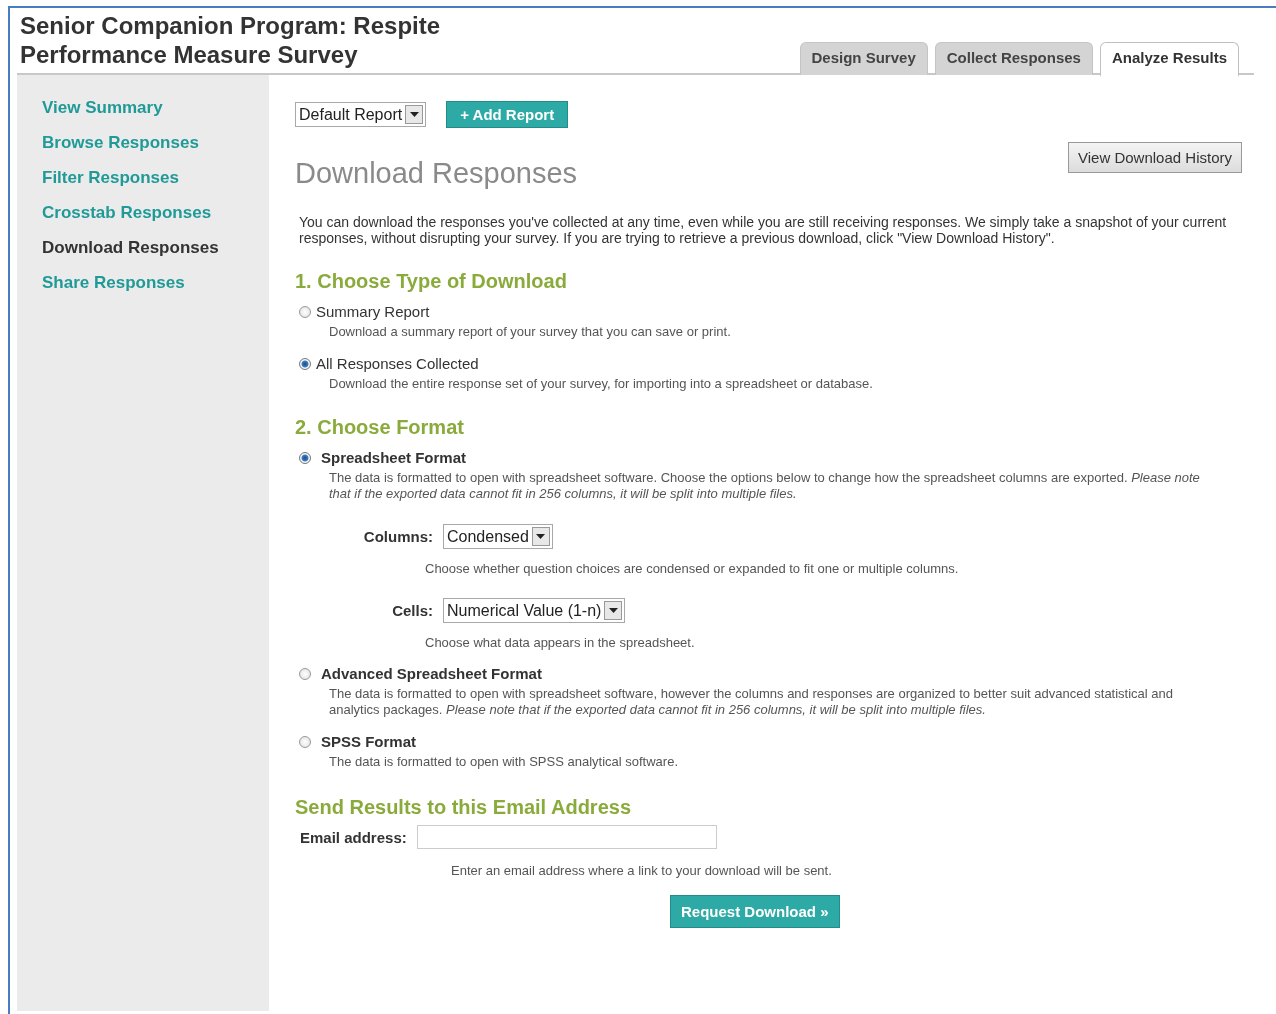 The image size is (1276, 1014). I want to click on setting-hint: Choose whether question choices are condensed or expanded to fit one or multiple columns., so click(692, 568).